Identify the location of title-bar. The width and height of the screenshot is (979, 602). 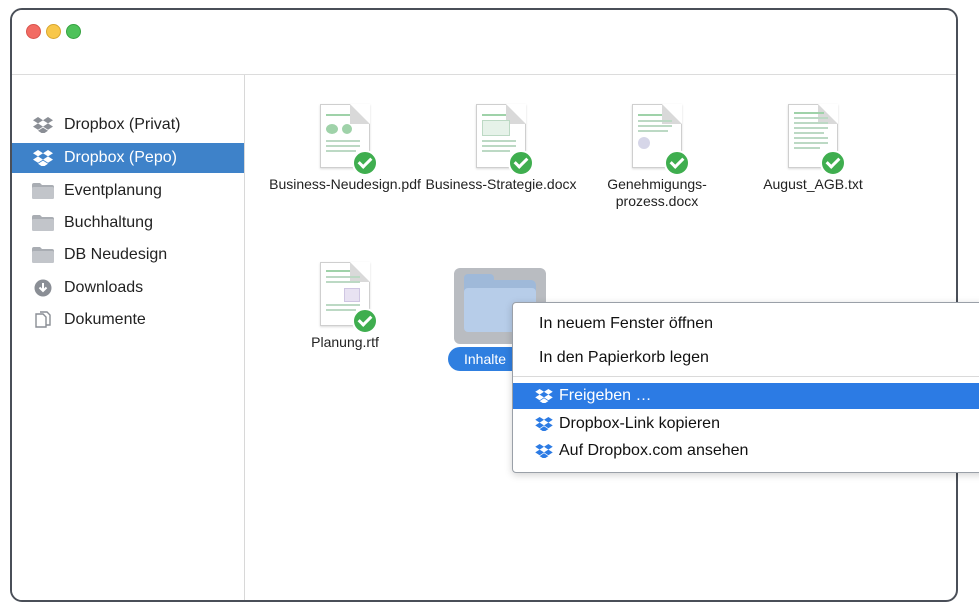
(484, 42).